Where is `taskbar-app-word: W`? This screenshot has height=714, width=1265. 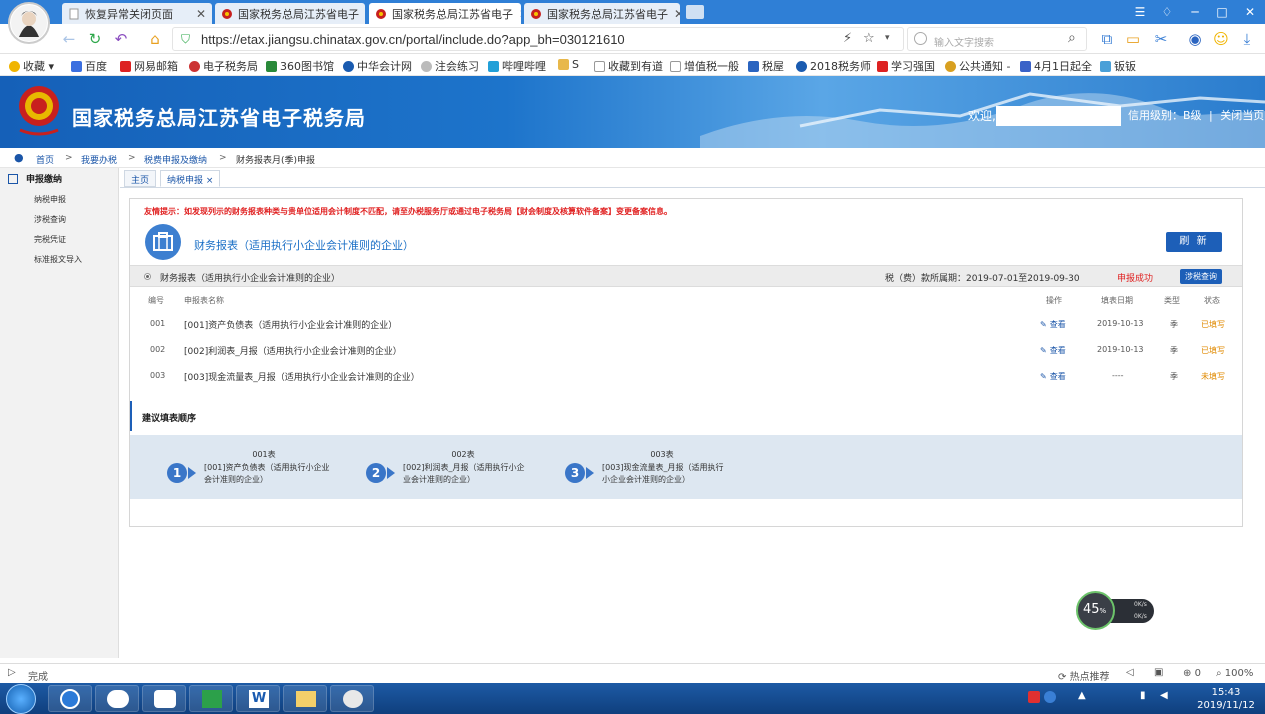
taskbar-app-word: W is located at coordinates (258, 698).